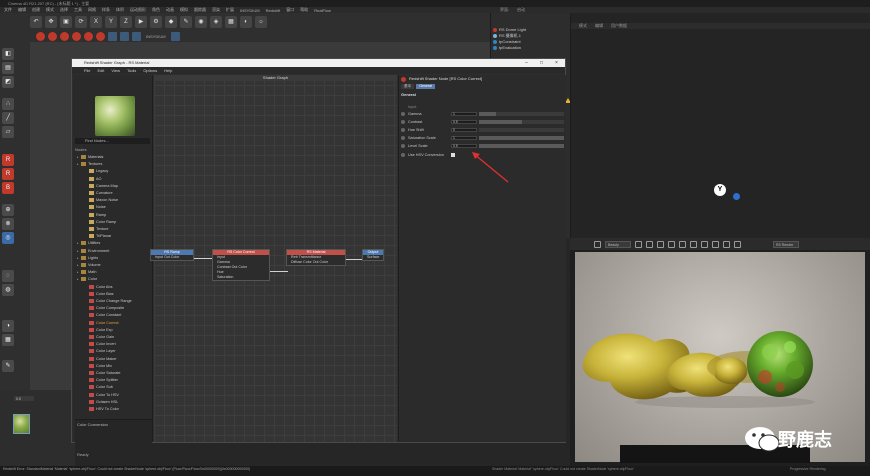  What do you see at coordinates (101, 402) in the screenshot?
I see `node-tree-item: Gclawm HSL` at bounding box center [101, 402].